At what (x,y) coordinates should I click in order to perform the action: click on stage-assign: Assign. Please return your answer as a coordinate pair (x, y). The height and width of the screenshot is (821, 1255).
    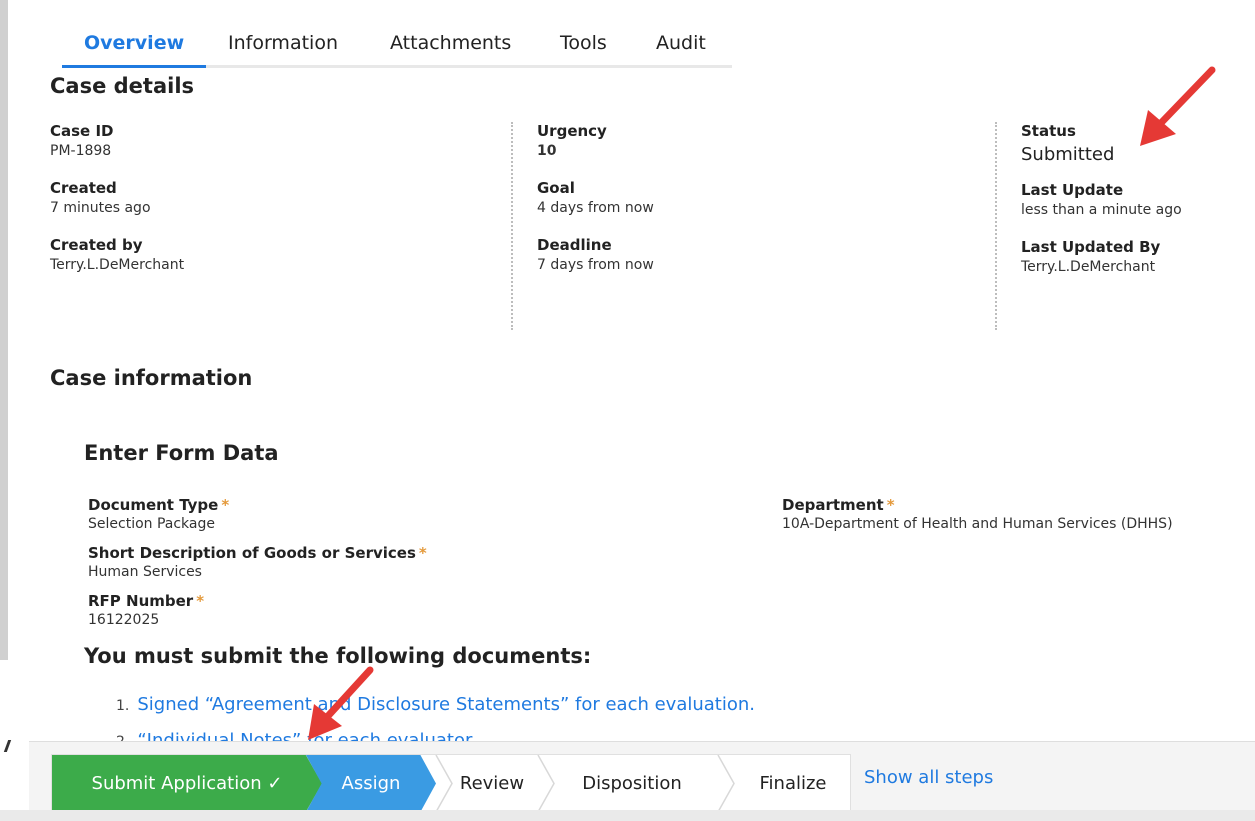
    Looking at the image, I should click on (371, 783).